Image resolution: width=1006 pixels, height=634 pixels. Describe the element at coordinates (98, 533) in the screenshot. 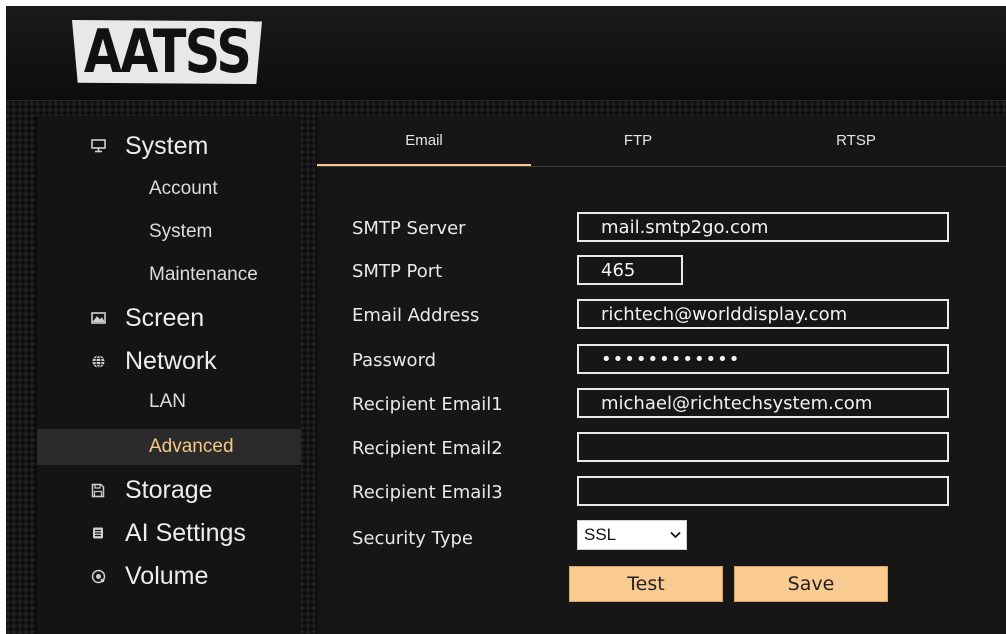

I see `chip-icon` at that location.